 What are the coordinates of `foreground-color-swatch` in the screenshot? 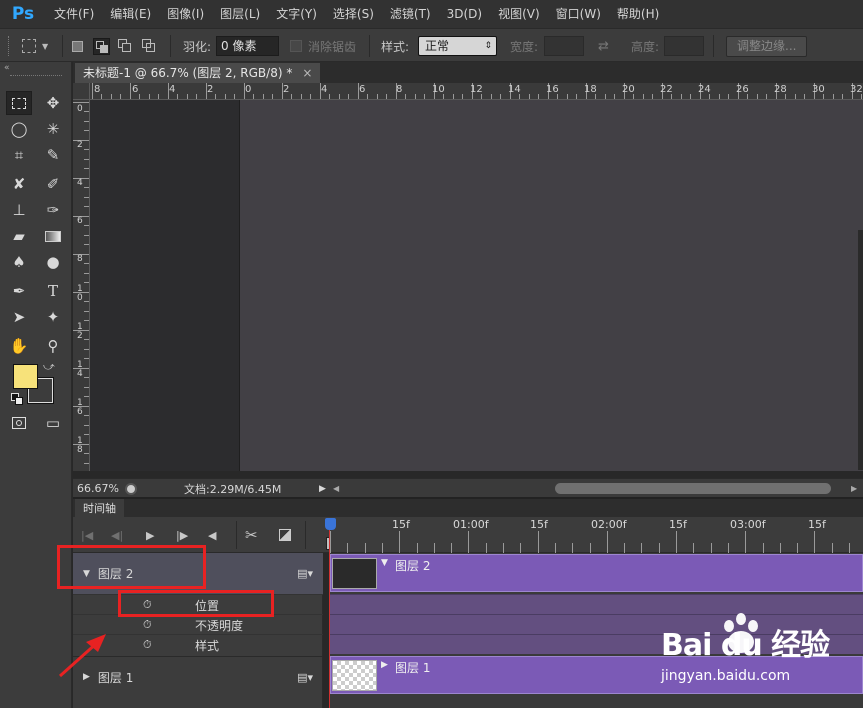 It's located at (25, 376).